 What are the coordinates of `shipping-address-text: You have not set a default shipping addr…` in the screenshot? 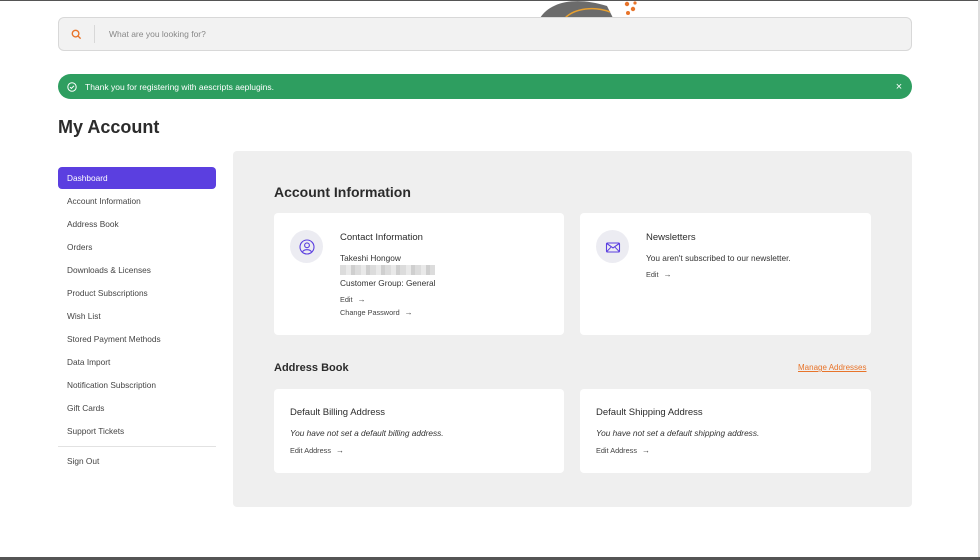 It's located at (678, 433).